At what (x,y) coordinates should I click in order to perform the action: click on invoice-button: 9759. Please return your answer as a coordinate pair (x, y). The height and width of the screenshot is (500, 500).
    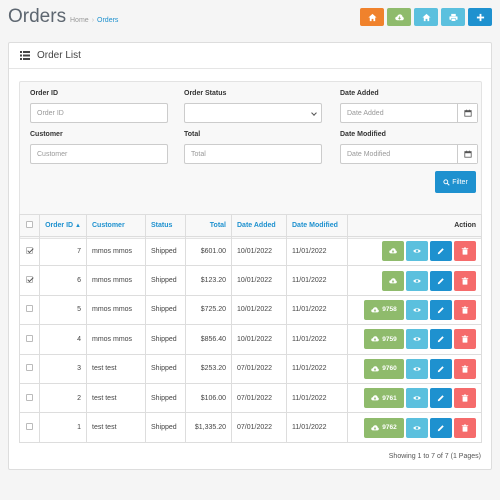
    Looking at the image, I should click on (384, 339).